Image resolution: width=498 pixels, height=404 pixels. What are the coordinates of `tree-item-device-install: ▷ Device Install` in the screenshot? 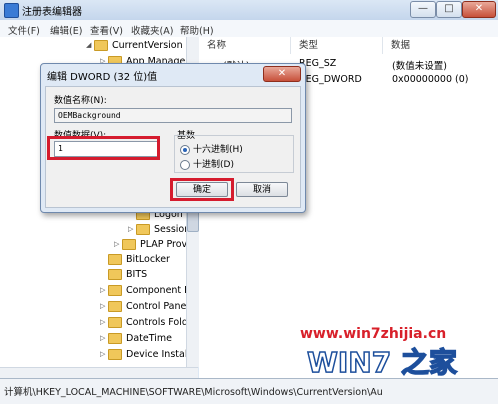 It's located at (145, 354).